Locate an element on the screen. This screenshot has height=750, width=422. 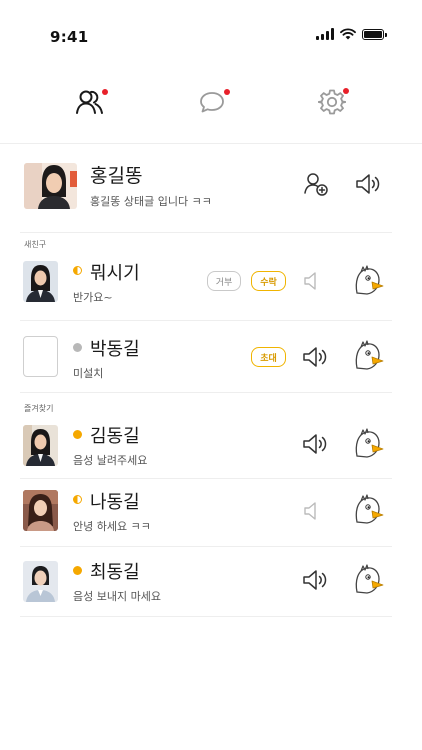
settings-icon is located at coordinates (332, 102).